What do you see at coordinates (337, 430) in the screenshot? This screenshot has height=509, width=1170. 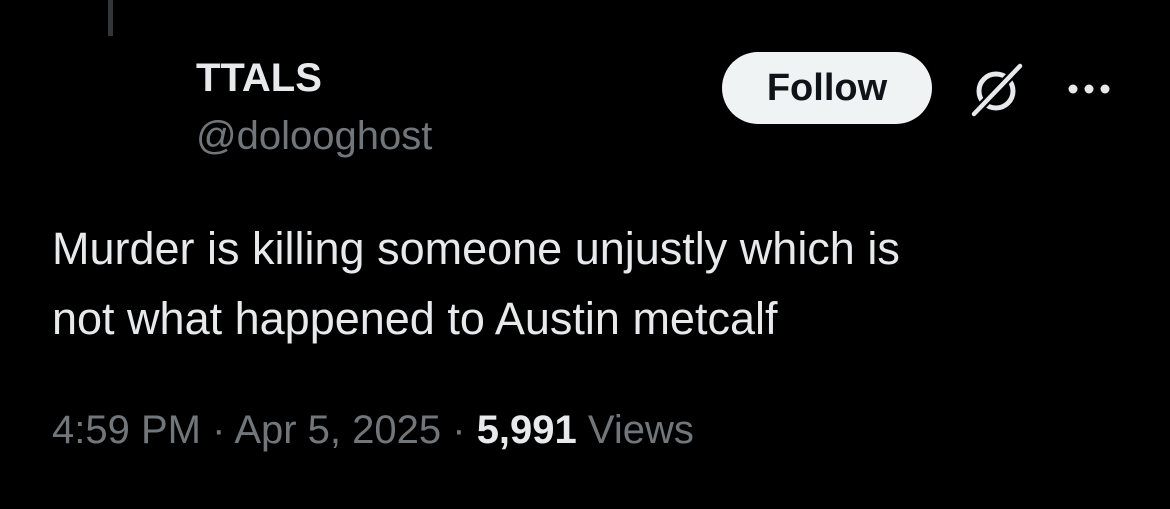 I see `tweet-date: Apr 5, 2025` at bounding box center [337, 430].